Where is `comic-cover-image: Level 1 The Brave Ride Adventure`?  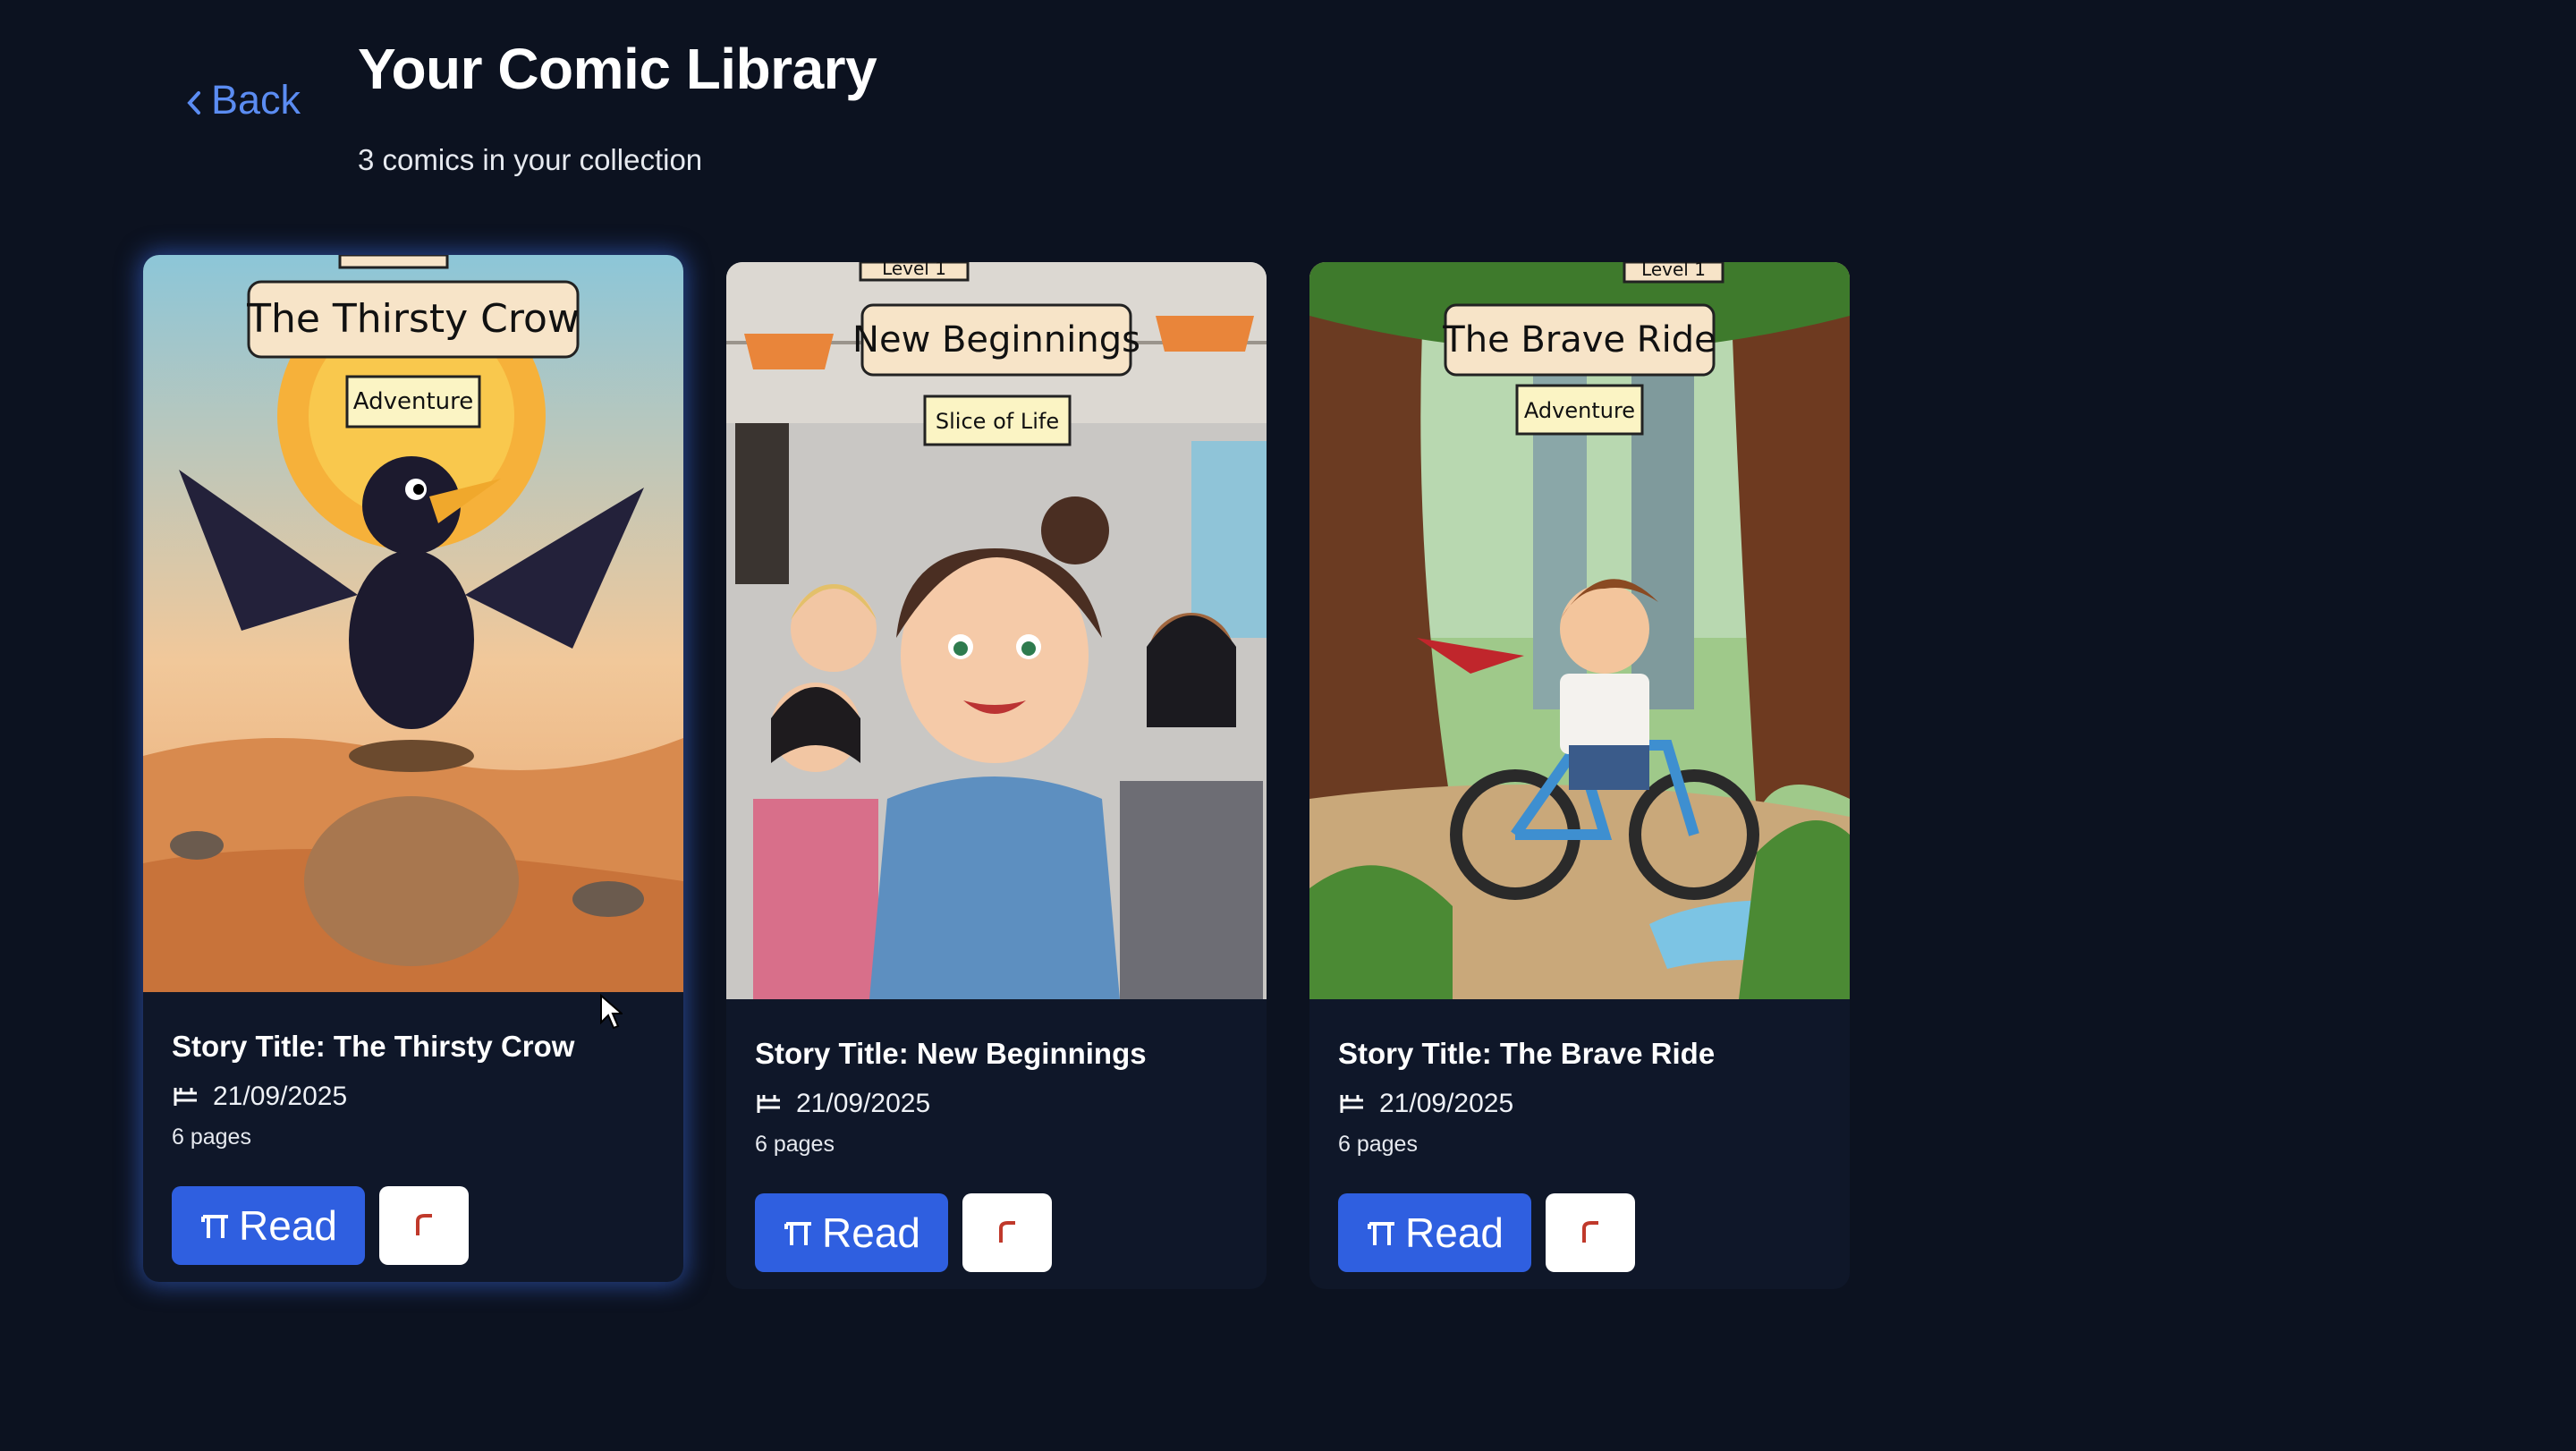 comic-cover-image: Level 1 The Brave Ride Adventure is located at coordinates (1579, 630).